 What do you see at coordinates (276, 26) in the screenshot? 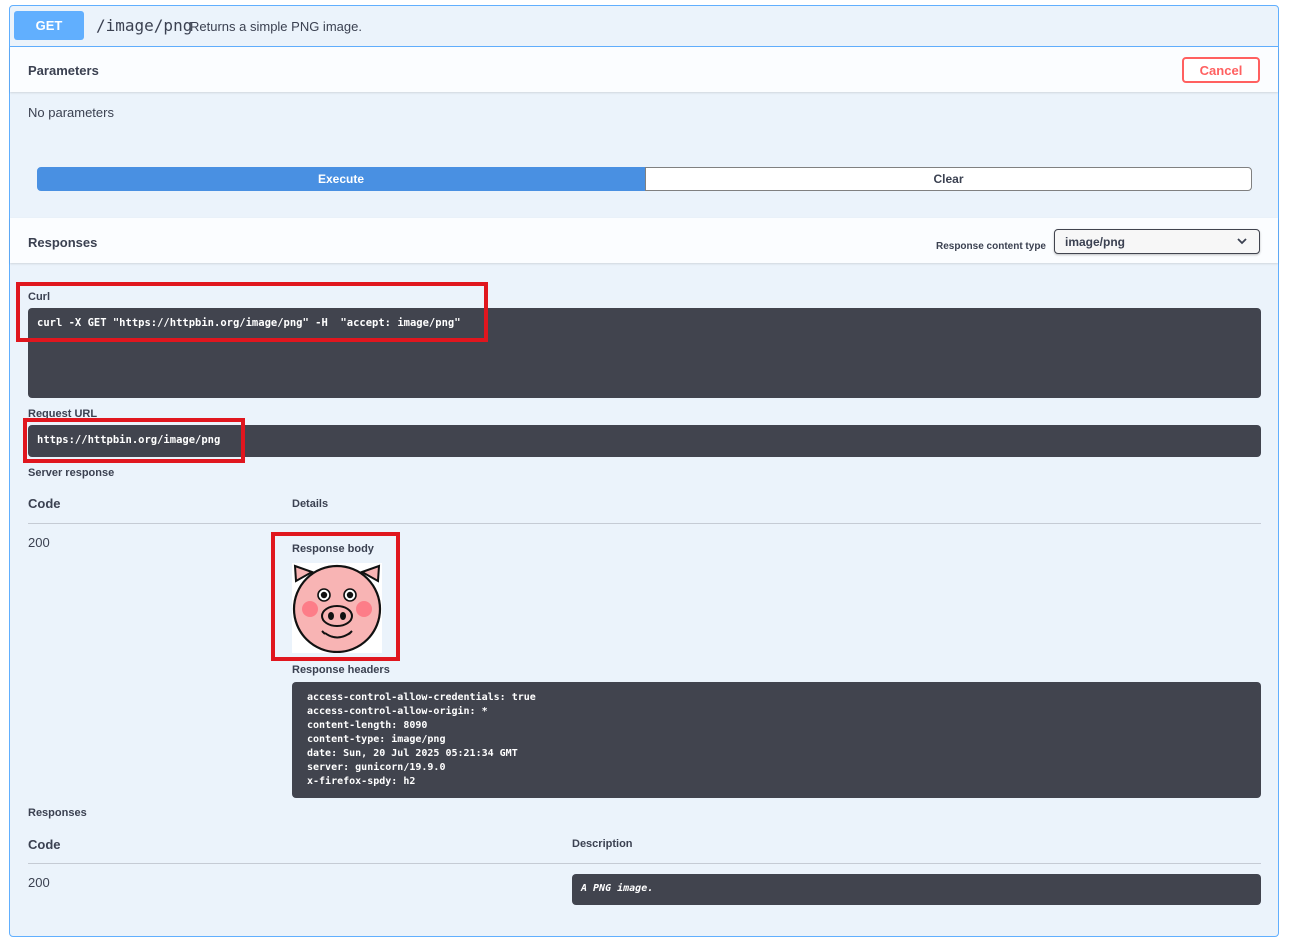
I see `operation-summary-text: Returns a simple PNG image.` at bounding box center [276, 26].